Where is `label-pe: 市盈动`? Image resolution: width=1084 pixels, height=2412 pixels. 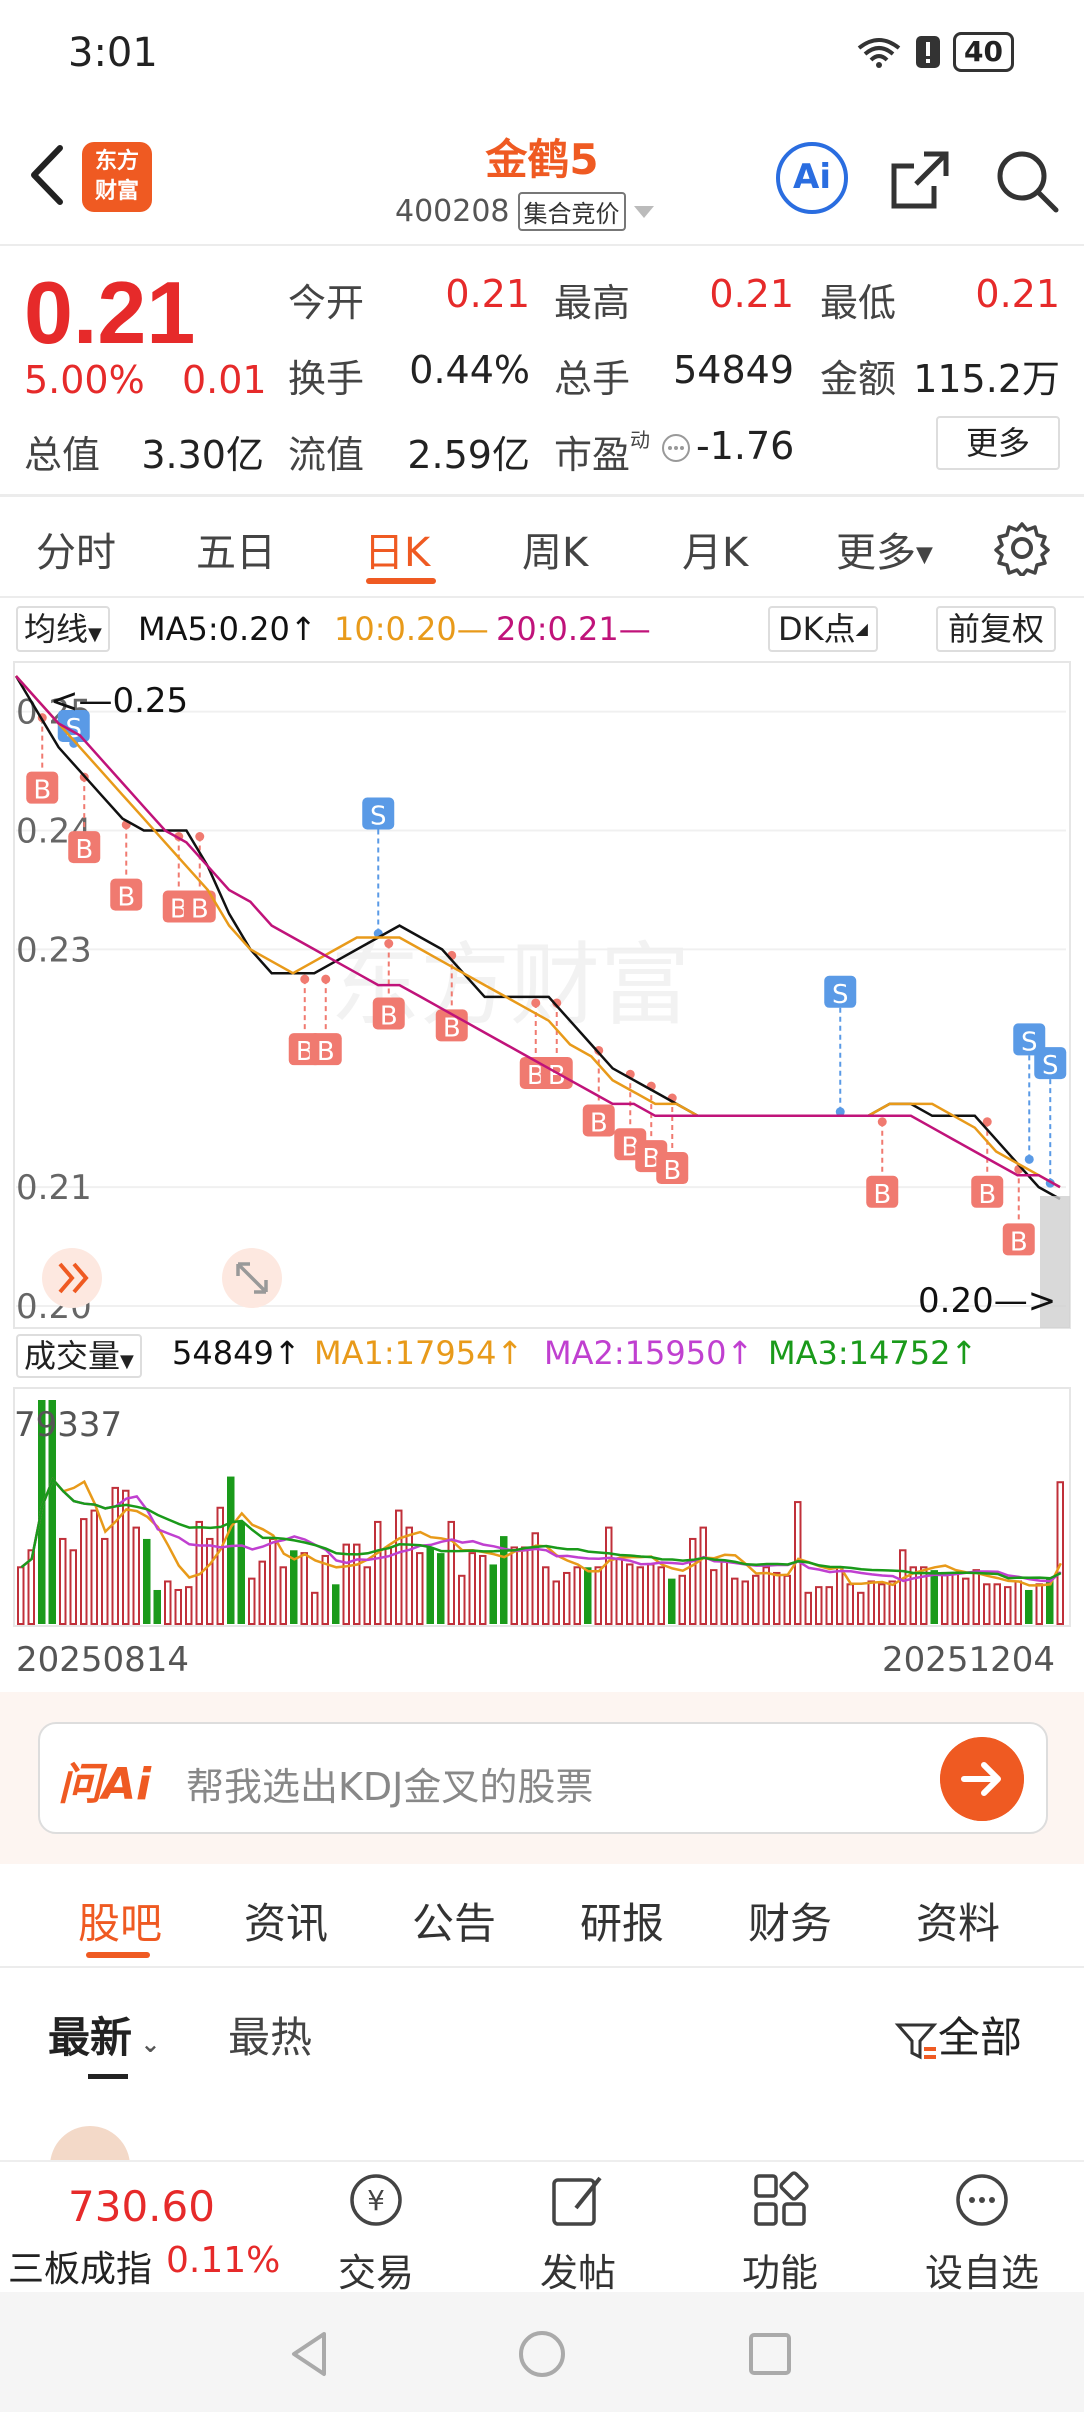
label-pe: 市盈动 is located at coordinates (602, 451).